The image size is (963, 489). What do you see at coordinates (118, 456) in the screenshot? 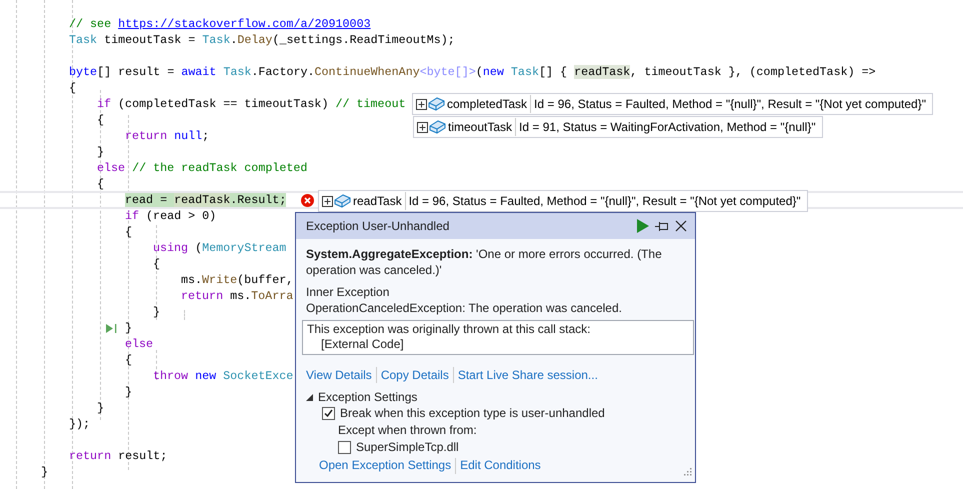
I see `code-line: return result;` at bounding box center [118, 456].